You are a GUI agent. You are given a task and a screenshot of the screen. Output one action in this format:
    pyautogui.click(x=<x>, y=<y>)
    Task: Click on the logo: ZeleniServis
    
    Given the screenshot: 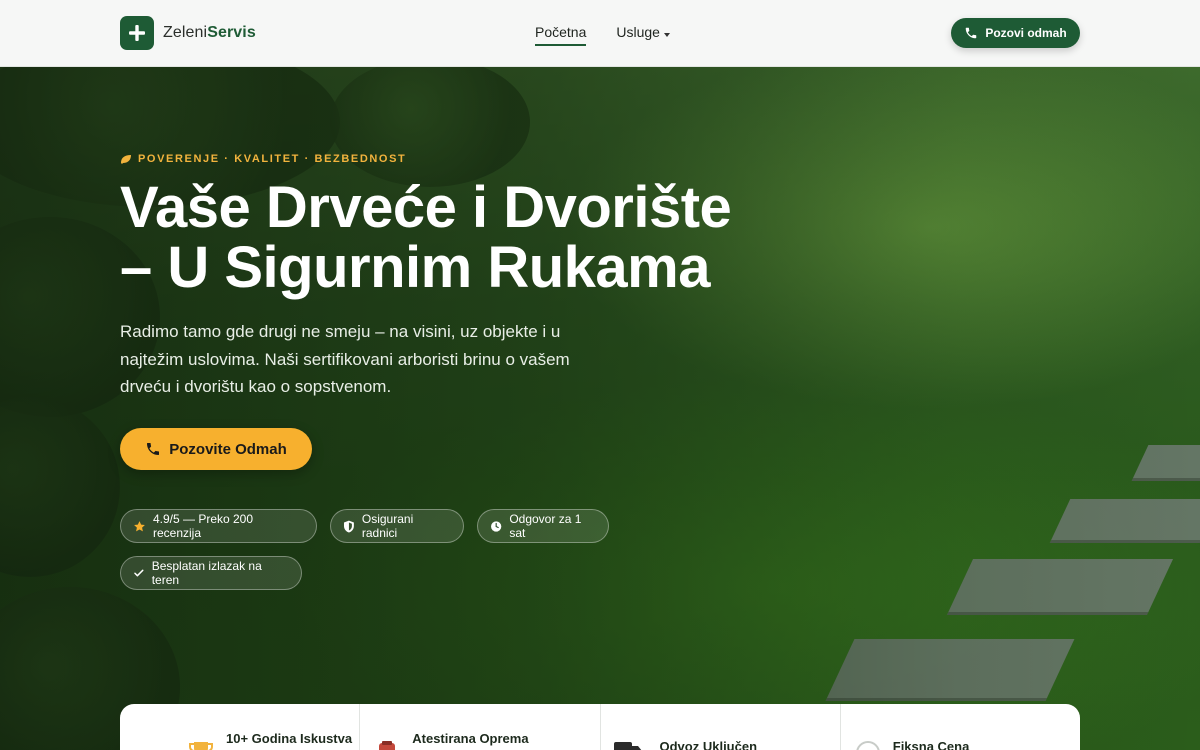 What is the action you would take?
    pyautogui.click(x=188, y=33)
    